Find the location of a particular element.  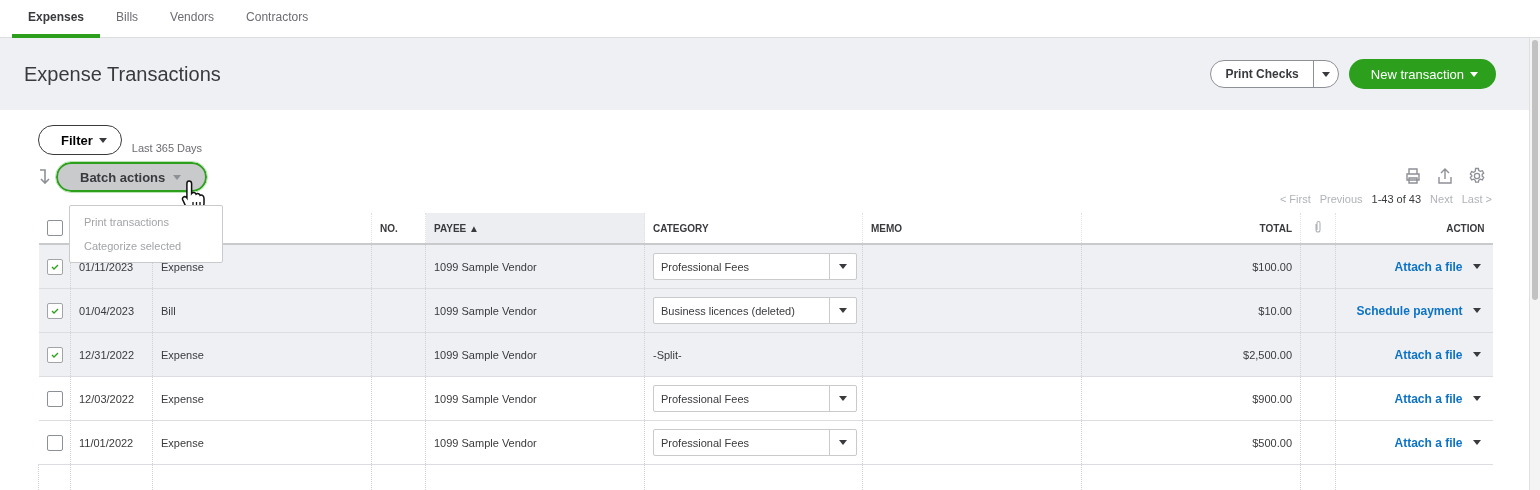

filter-button: Filter is located at coordinates (80, 140).